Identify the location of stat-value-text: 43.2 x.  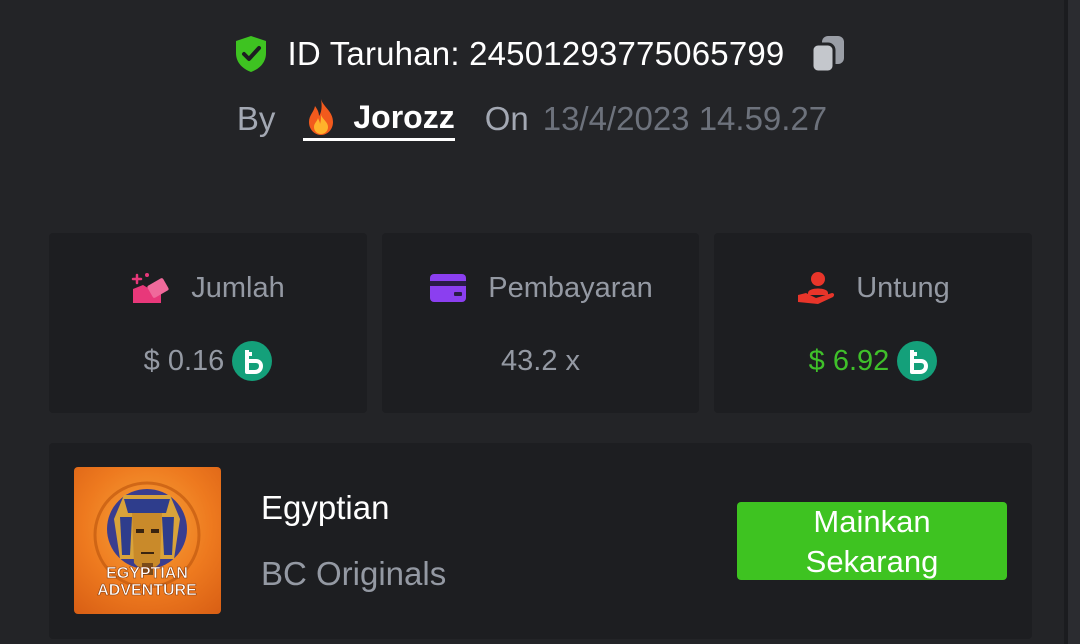
(540, 360).